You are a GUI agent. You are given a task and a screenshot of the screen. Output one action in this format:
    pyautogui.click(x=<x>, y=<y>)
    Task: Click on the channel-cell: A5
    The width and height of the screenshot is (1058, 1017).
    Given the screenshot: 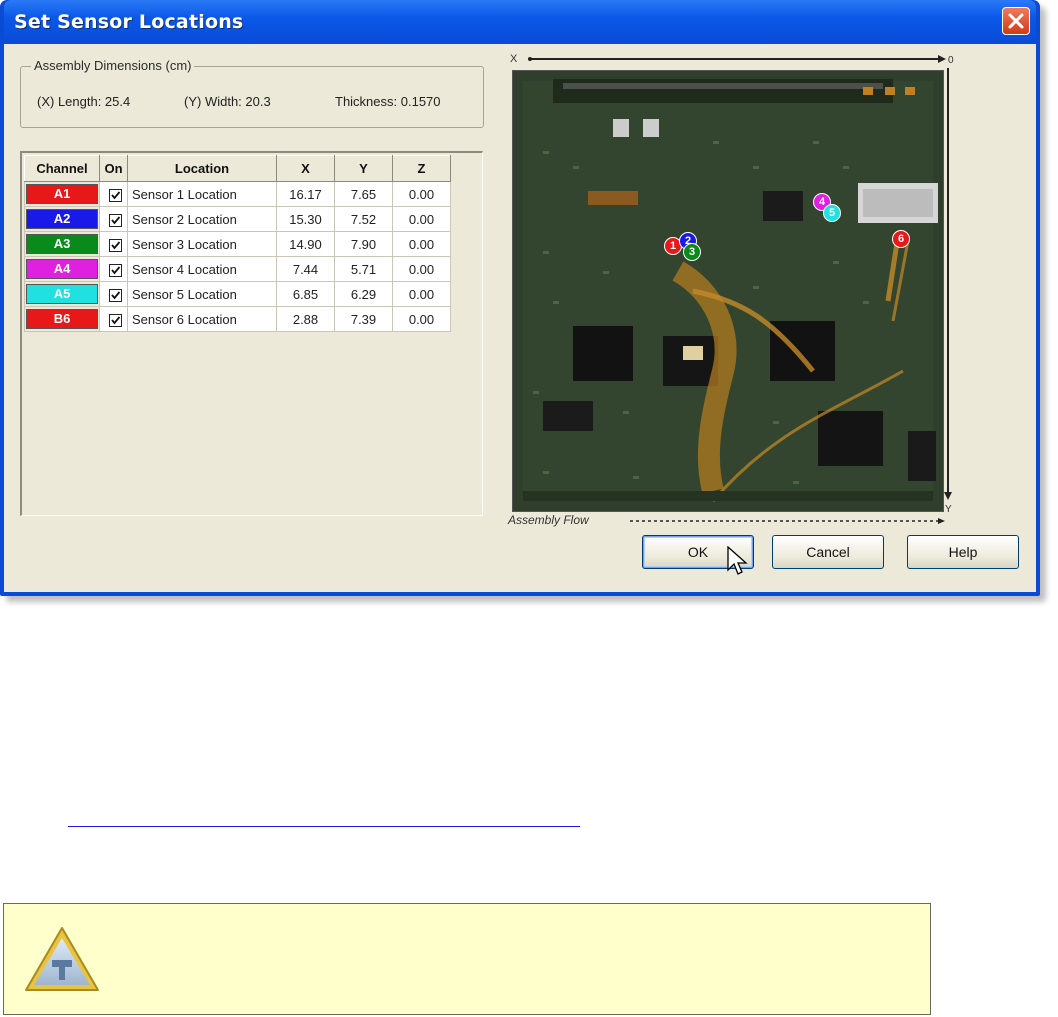 What is the action you would take?
    pyautogui.click(x=62, y=294)
    